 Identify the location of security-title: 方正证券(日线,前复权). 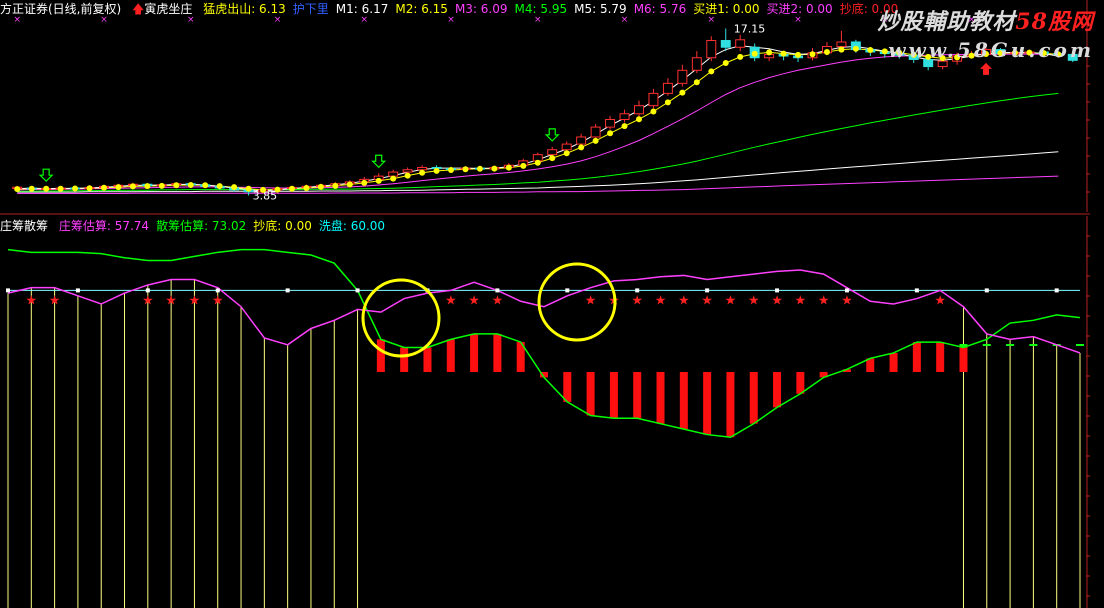
(61, 9).